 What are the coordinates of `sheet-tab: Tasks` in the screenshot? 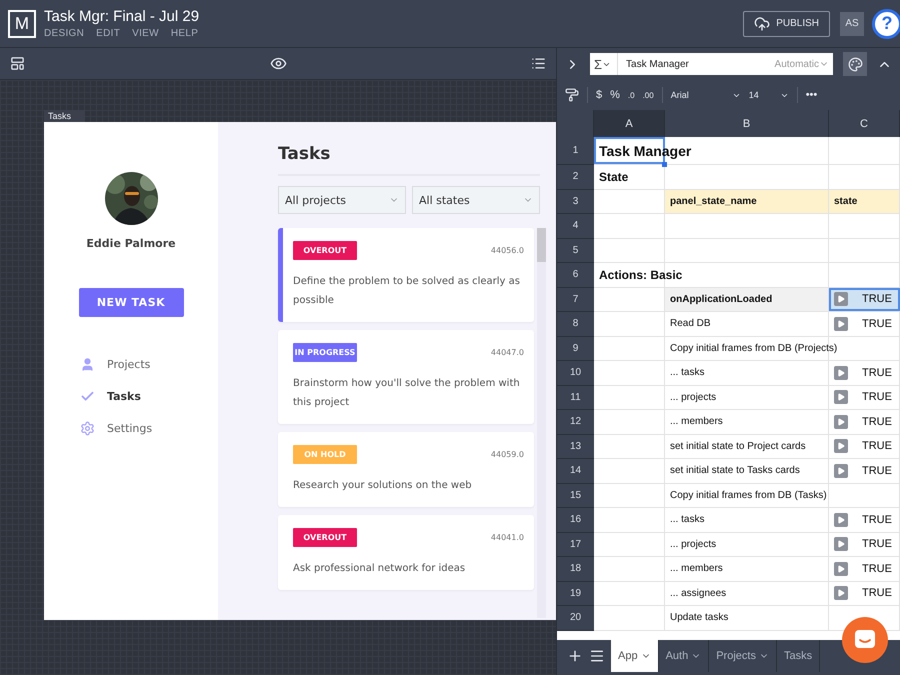 It's located at (798, 656).